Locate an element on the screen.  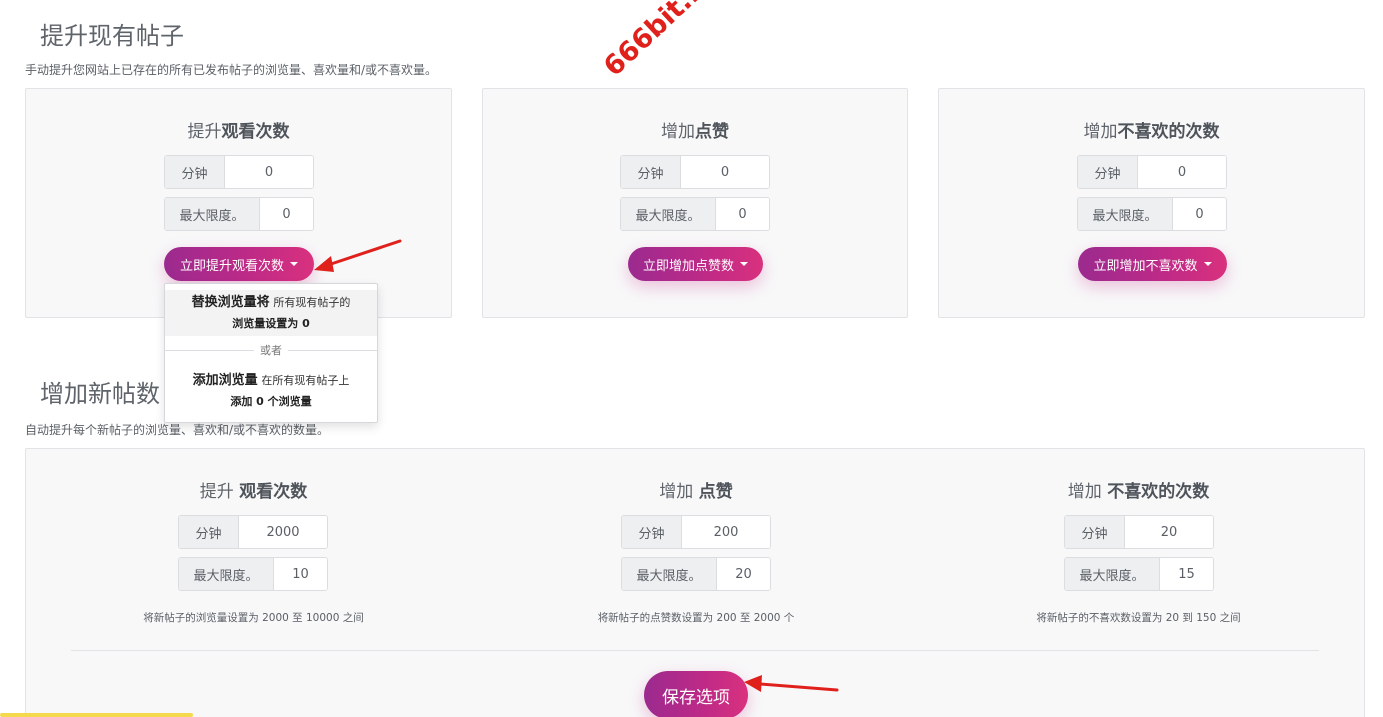
col-title: 增加 点赞 is located at coordinates (696, 489).